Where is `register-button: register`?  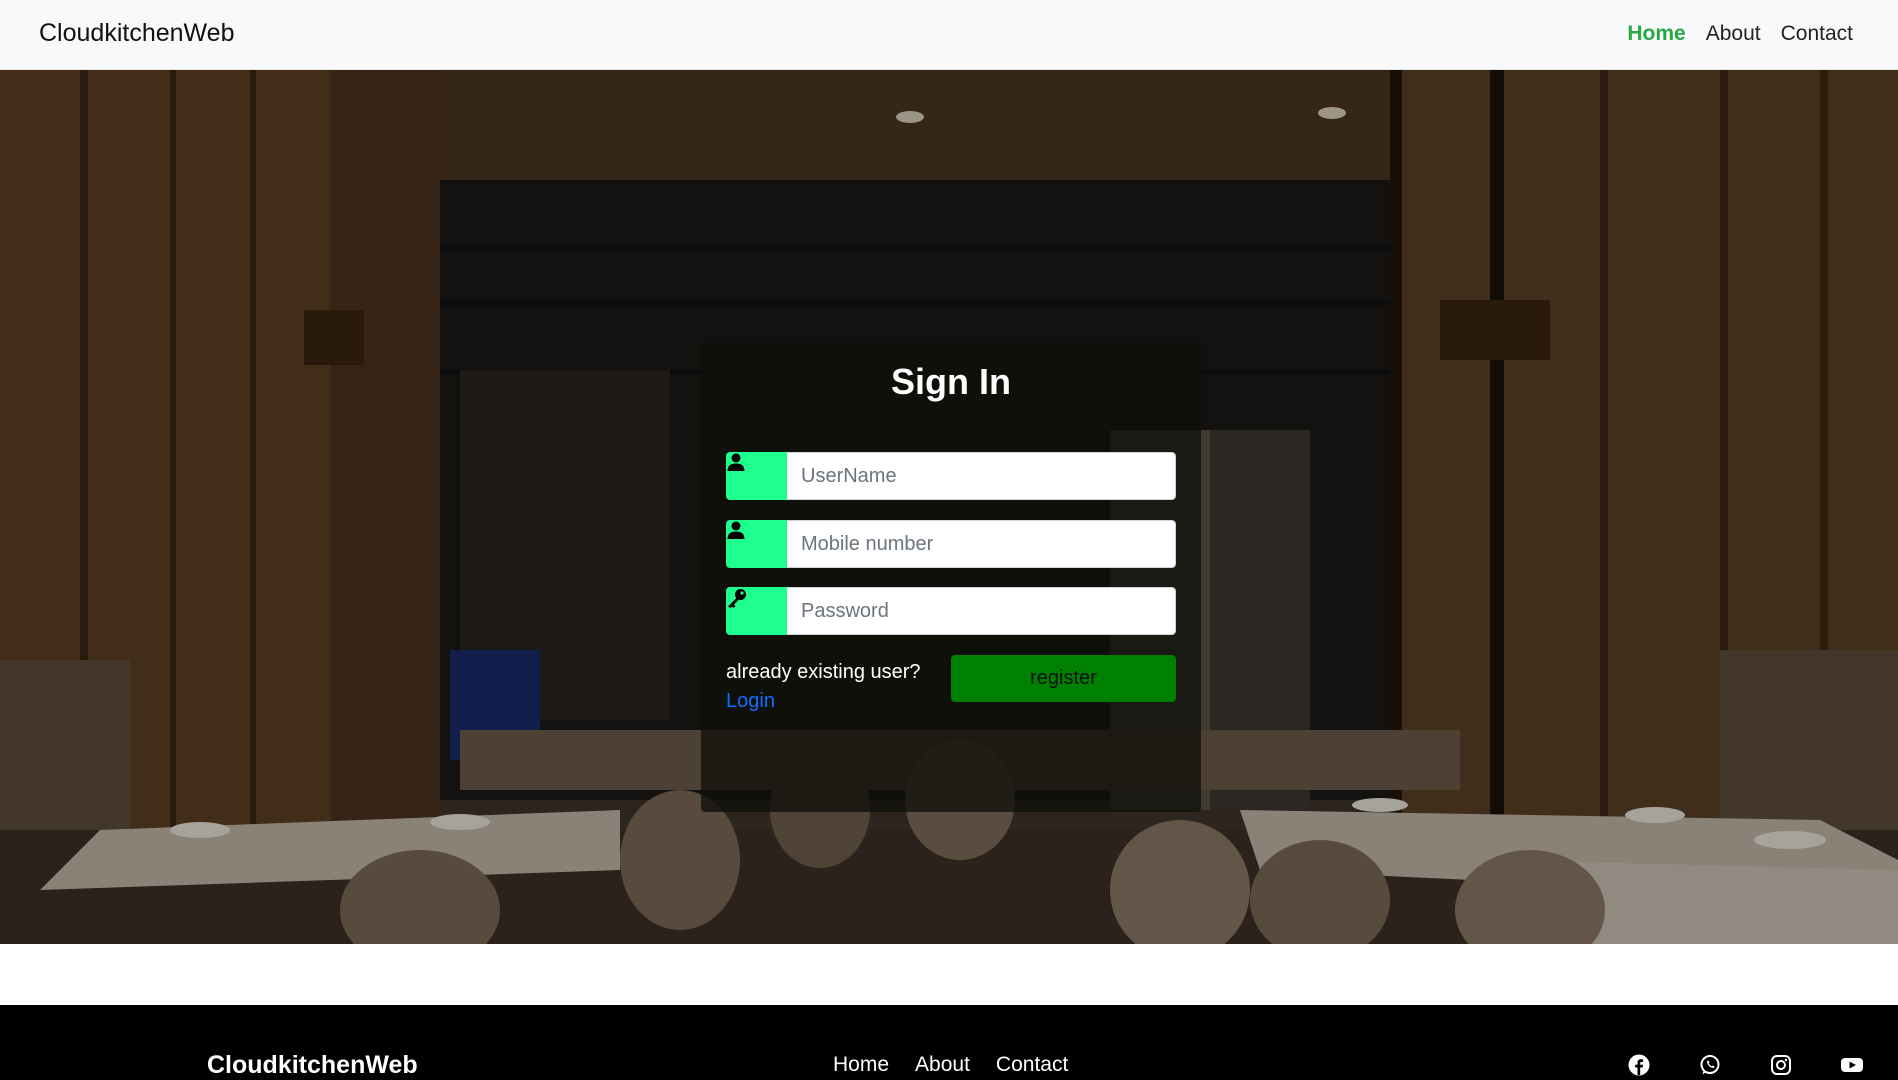 register-button: register is located at coordinates (1063, 678).